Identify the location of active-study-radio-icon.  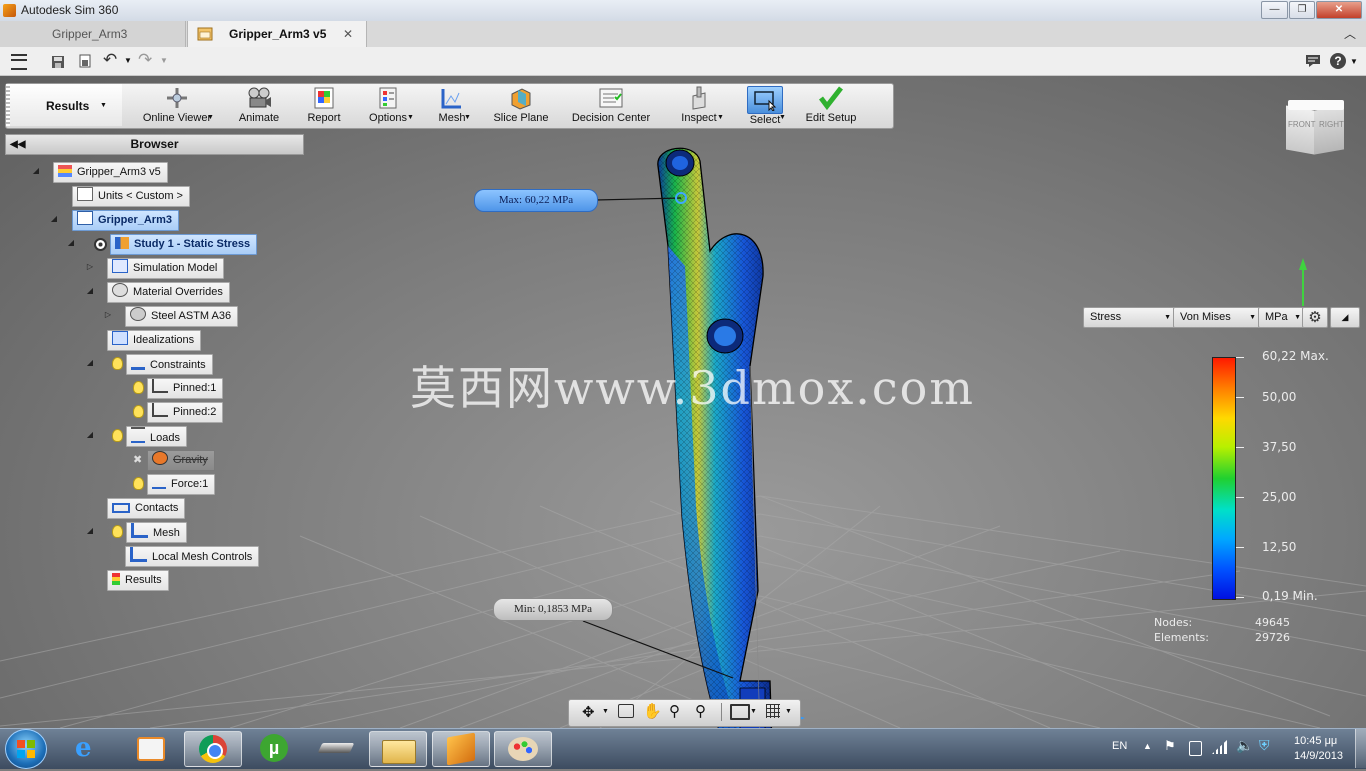
(100, 244).